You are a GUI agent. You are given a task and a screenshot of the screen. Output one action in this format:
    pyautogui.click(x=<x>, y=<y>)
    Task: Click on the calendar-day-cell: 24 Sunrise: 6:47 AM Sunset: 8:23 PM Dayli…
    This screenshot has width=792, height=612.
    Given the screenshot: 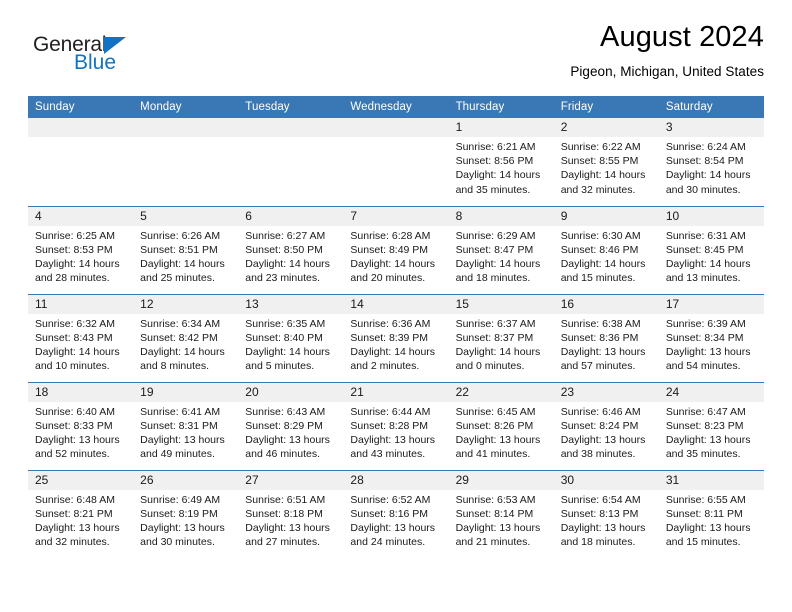 What is the action you would take?
    pyautogui.click(x=711, y=425)
    